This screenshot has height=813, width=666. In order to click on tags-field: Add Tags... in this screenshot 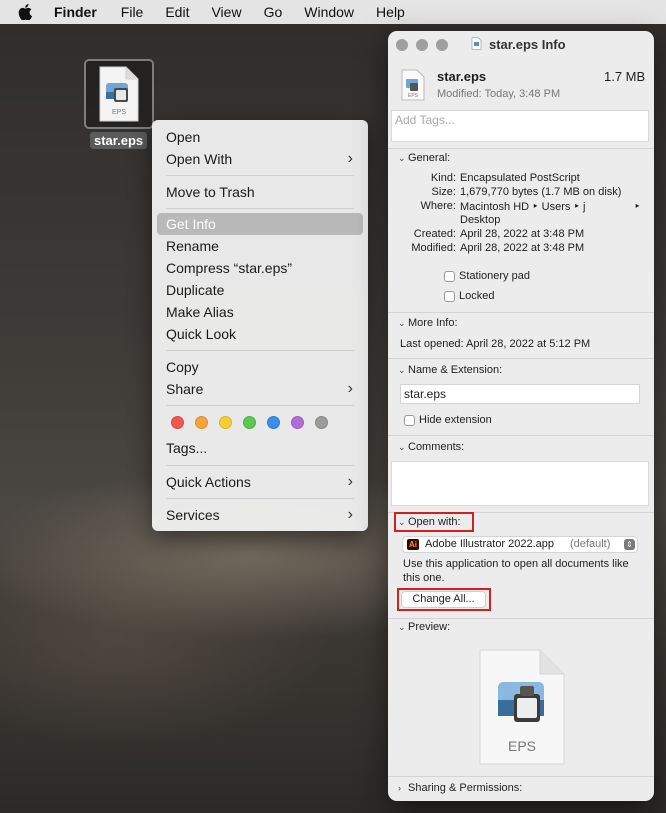, I will do `click(520, 126)`.